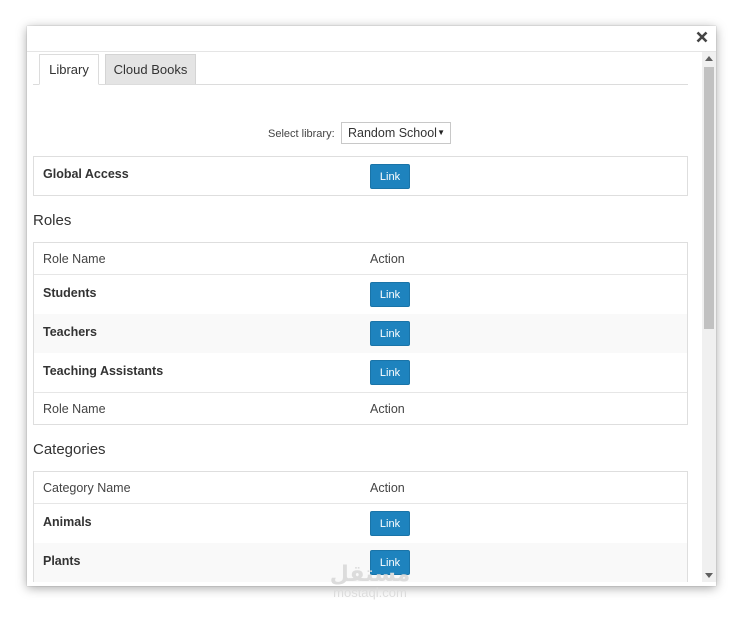 The height and width of the screenshot is (617, 743). What do you see at coordinates (709, 198) in the screenshot?
I see `scrollbar-thumb` at bounding box center [709, 198].